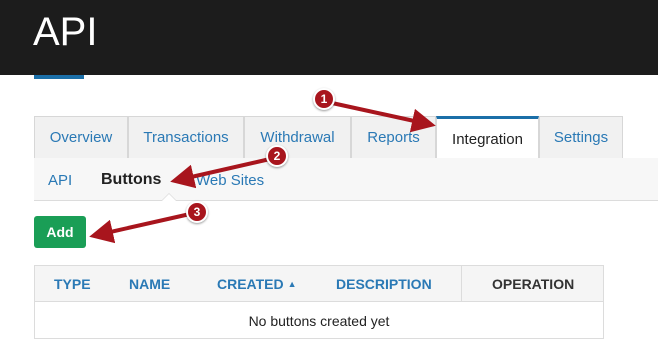  Describe the element at coordinates (277, 156) in the screenshot. I see `annotation-badge-2: 2` at that location.